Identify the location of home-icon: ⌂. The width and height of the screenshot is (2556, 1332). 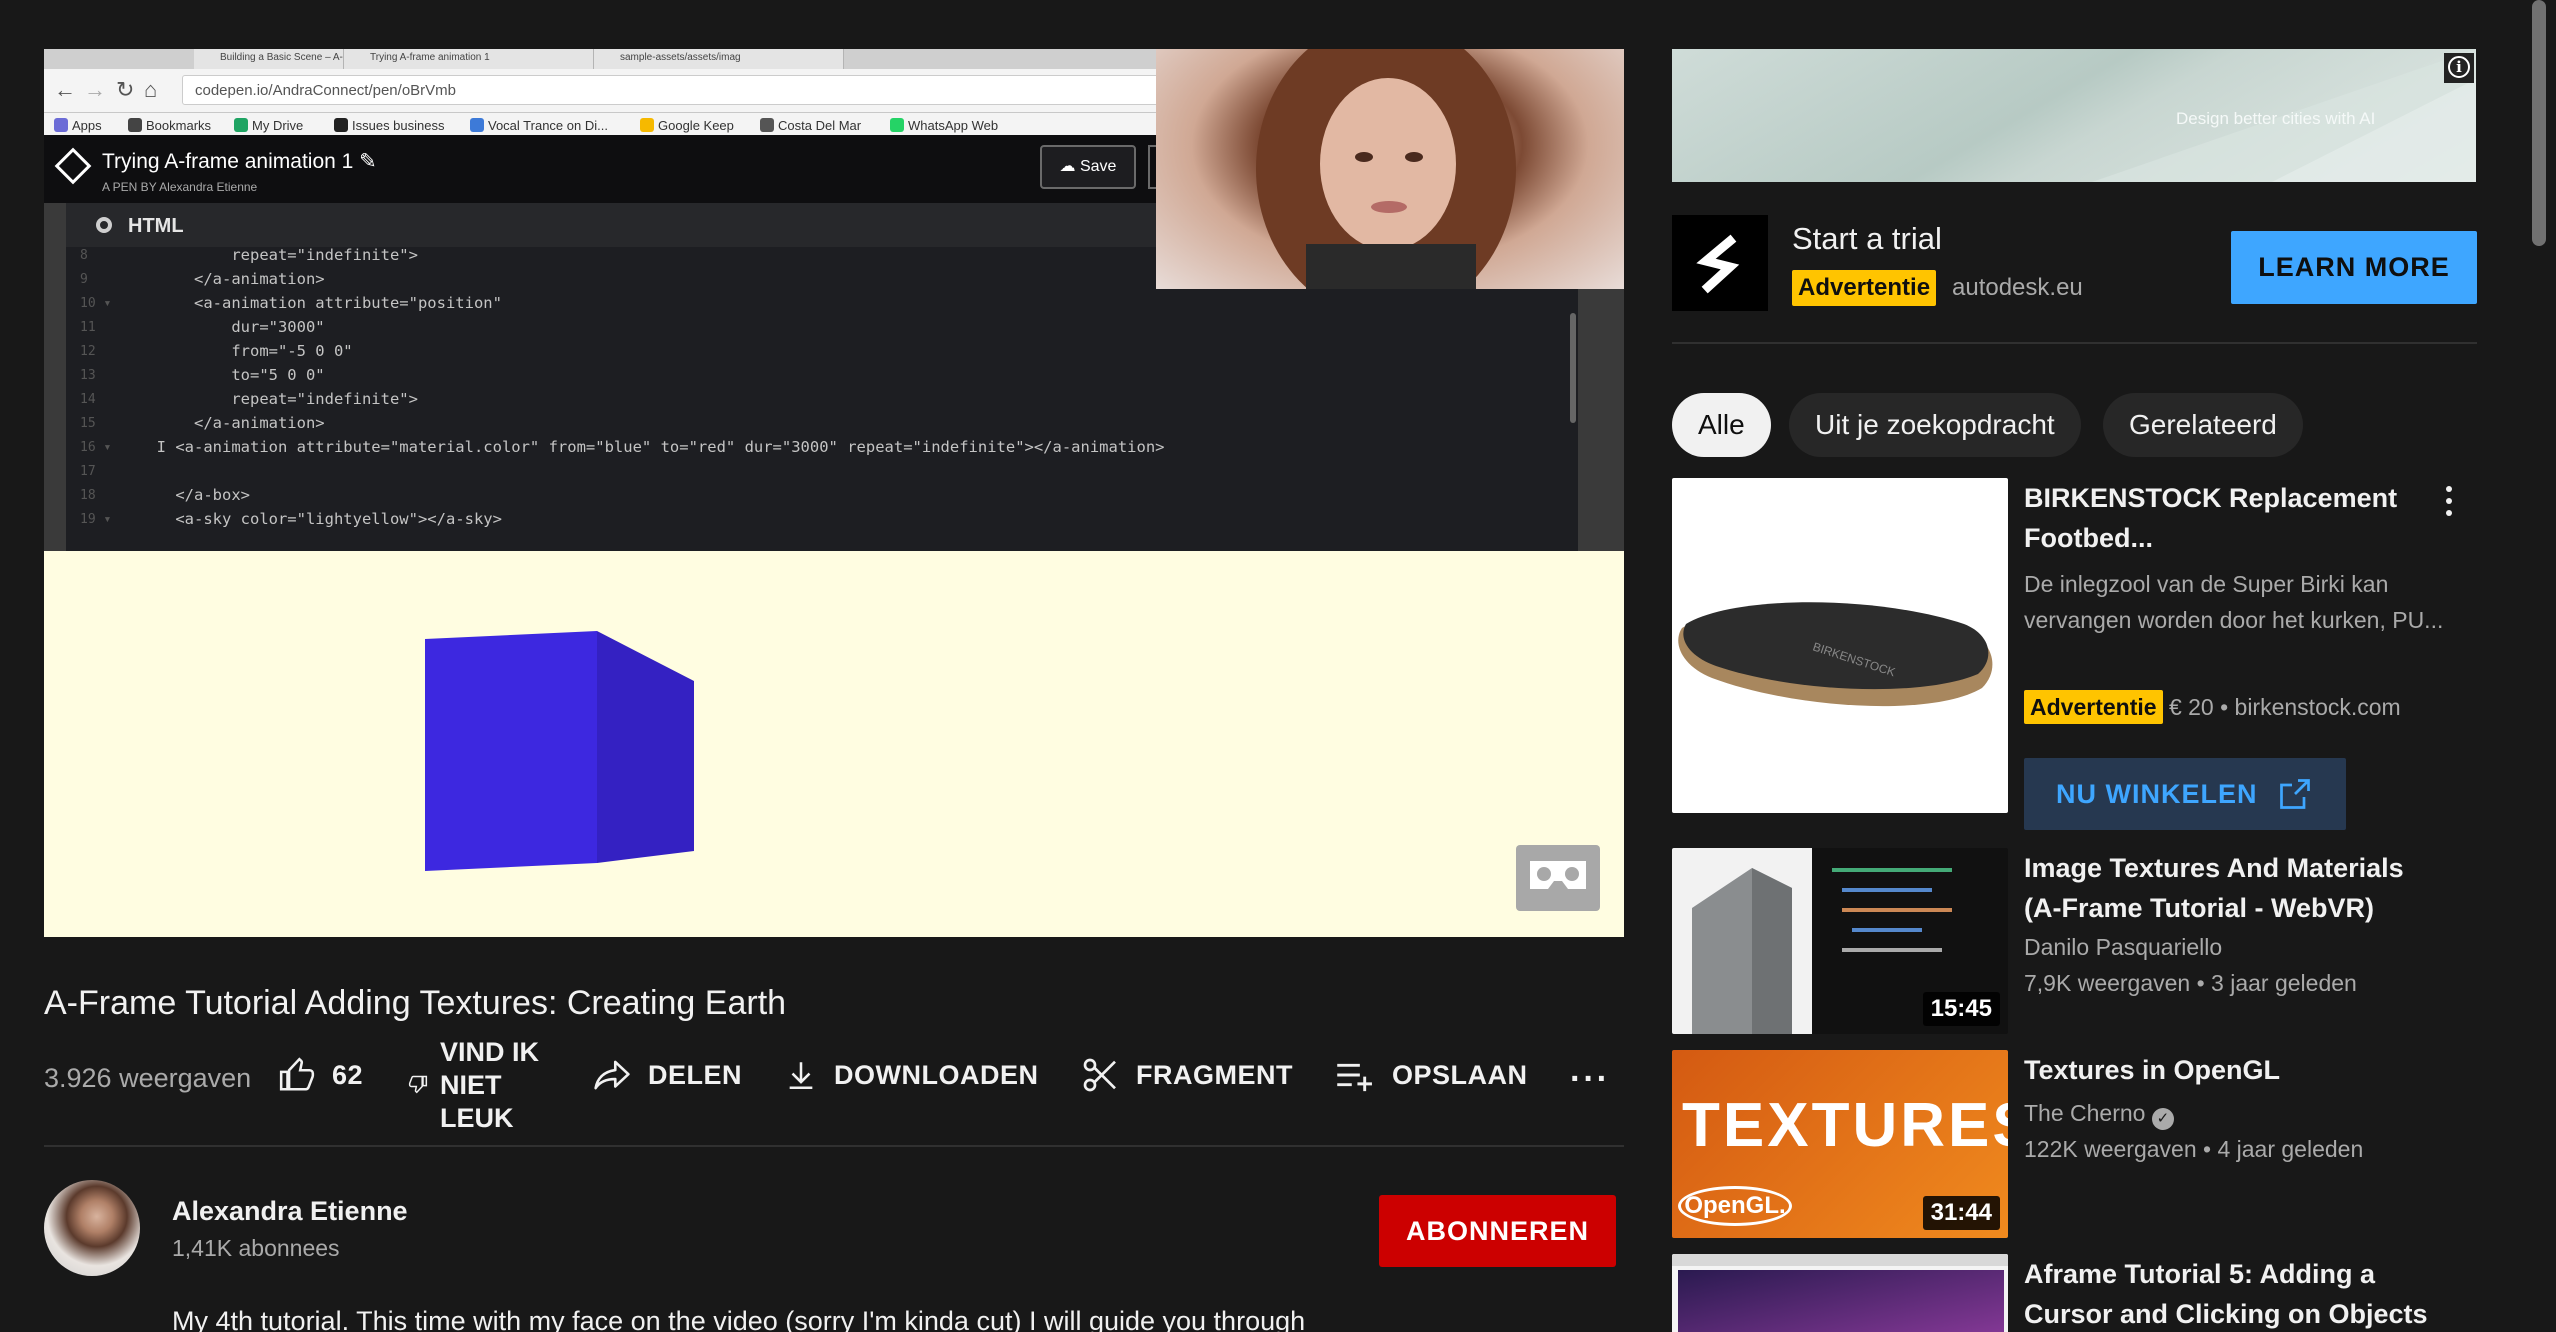
(151, 89).